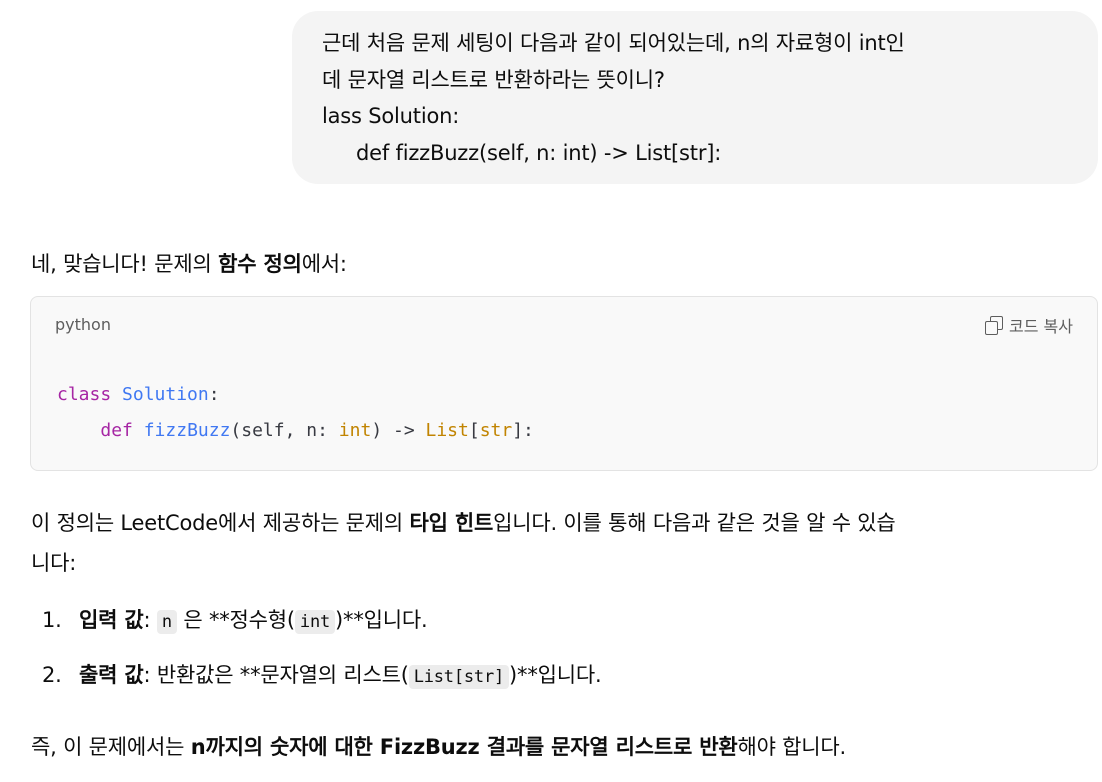  What do you see at coordinates (694, 523) in the screenshot?
I see `explain-text-end: 입니다. 이를 통해 다음과 같은 것을 알 수 있습` at bounding box center [694, 523].